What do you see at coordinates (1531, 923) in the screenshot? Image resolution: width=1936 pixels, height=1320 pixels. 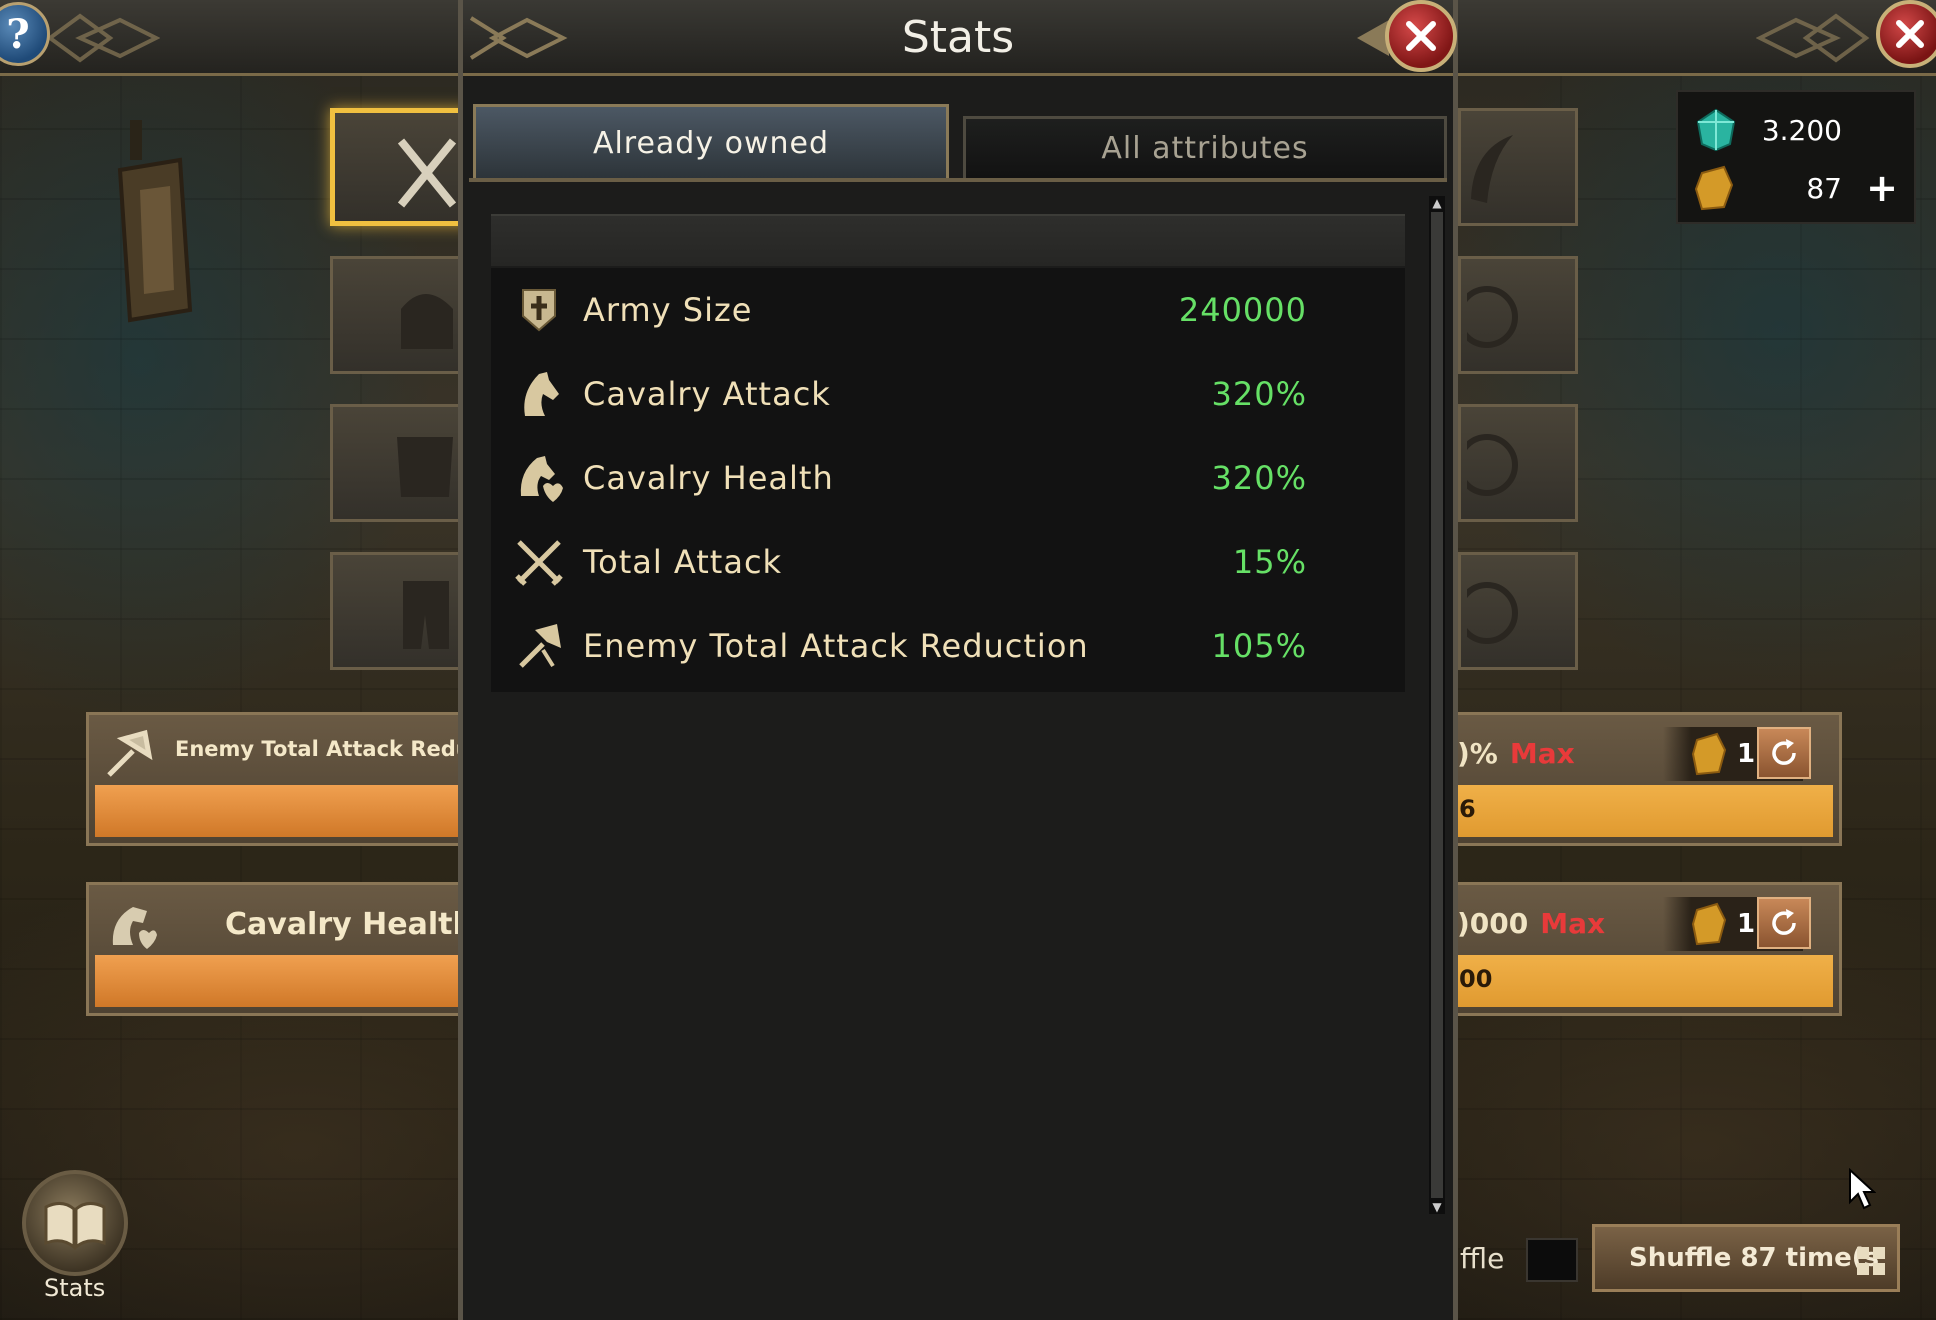 I see `attribute-partial-value: )000 Max` at bounding box center [1531, 923].